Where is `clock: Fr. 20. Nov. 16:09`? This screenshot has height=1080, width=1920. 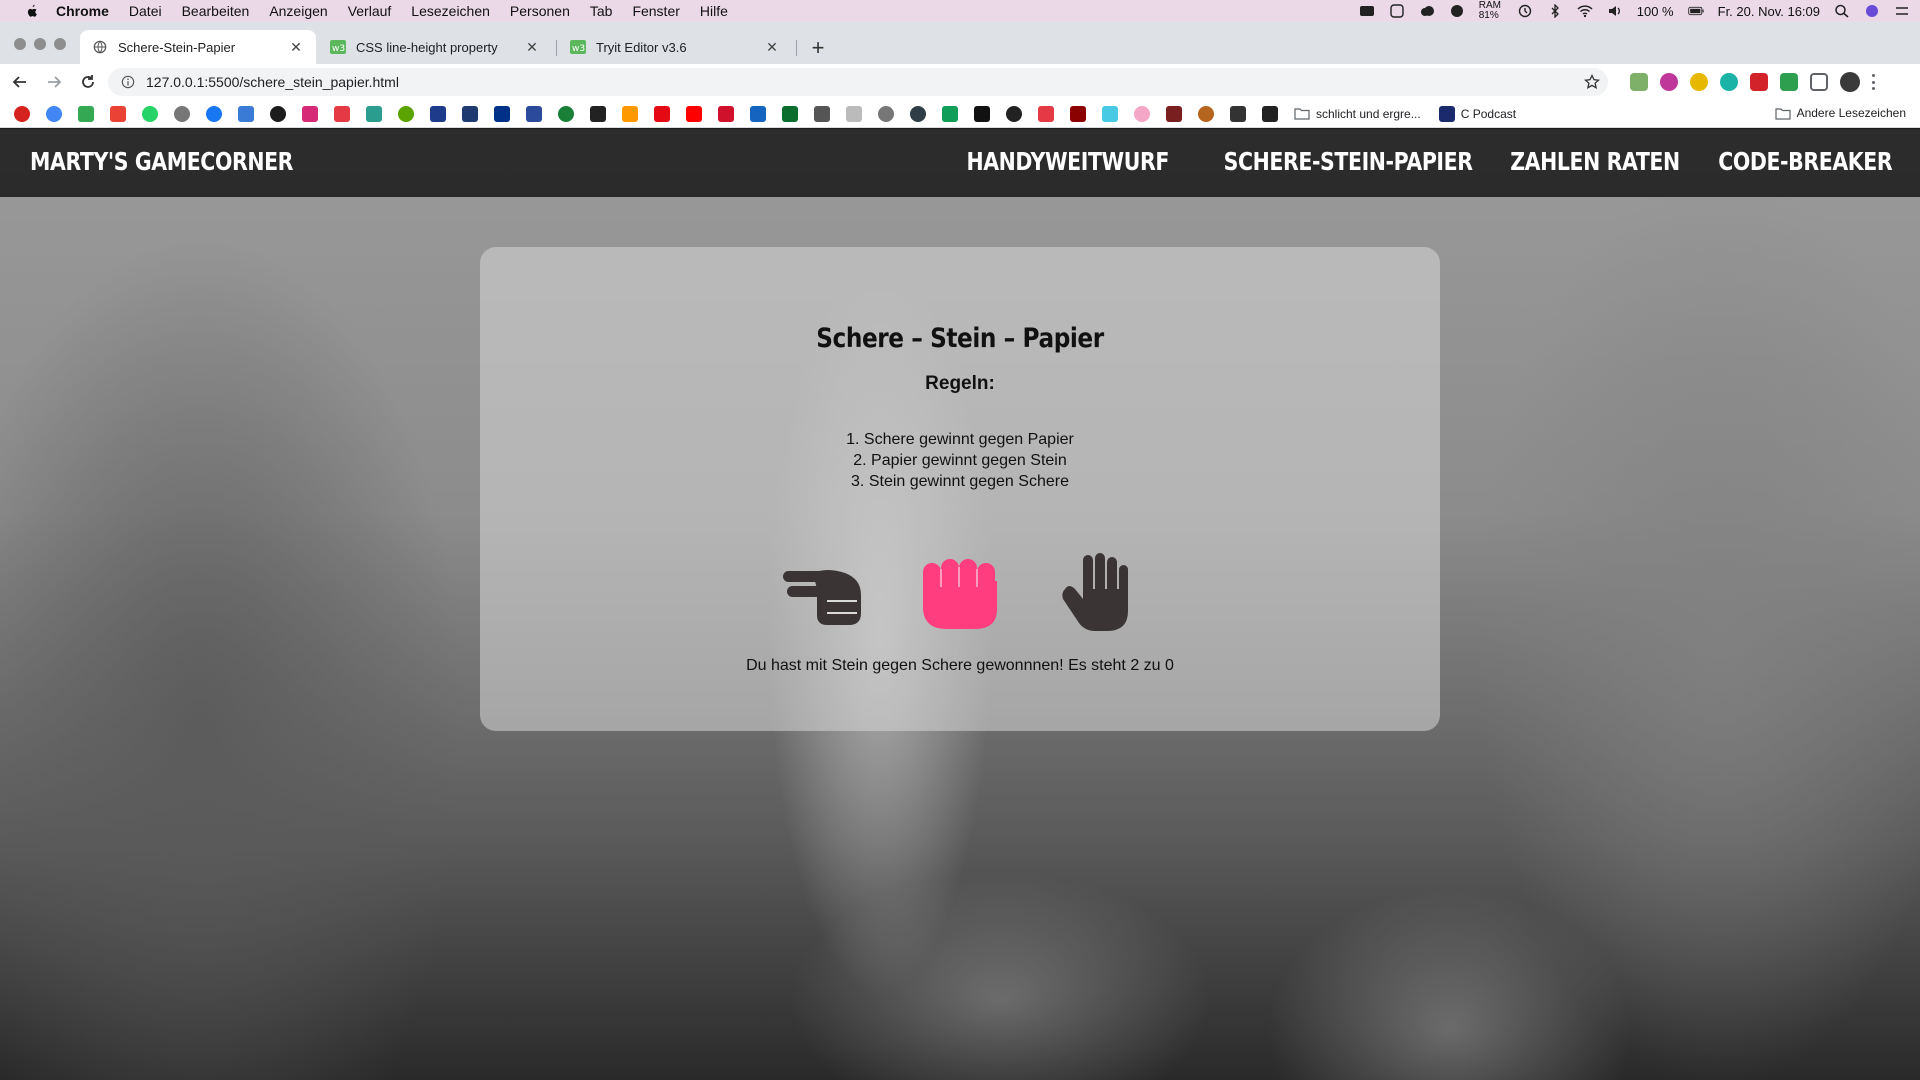 clock: Fr. 20. Nov. 16:09 is located at coordinates (1769, 11).